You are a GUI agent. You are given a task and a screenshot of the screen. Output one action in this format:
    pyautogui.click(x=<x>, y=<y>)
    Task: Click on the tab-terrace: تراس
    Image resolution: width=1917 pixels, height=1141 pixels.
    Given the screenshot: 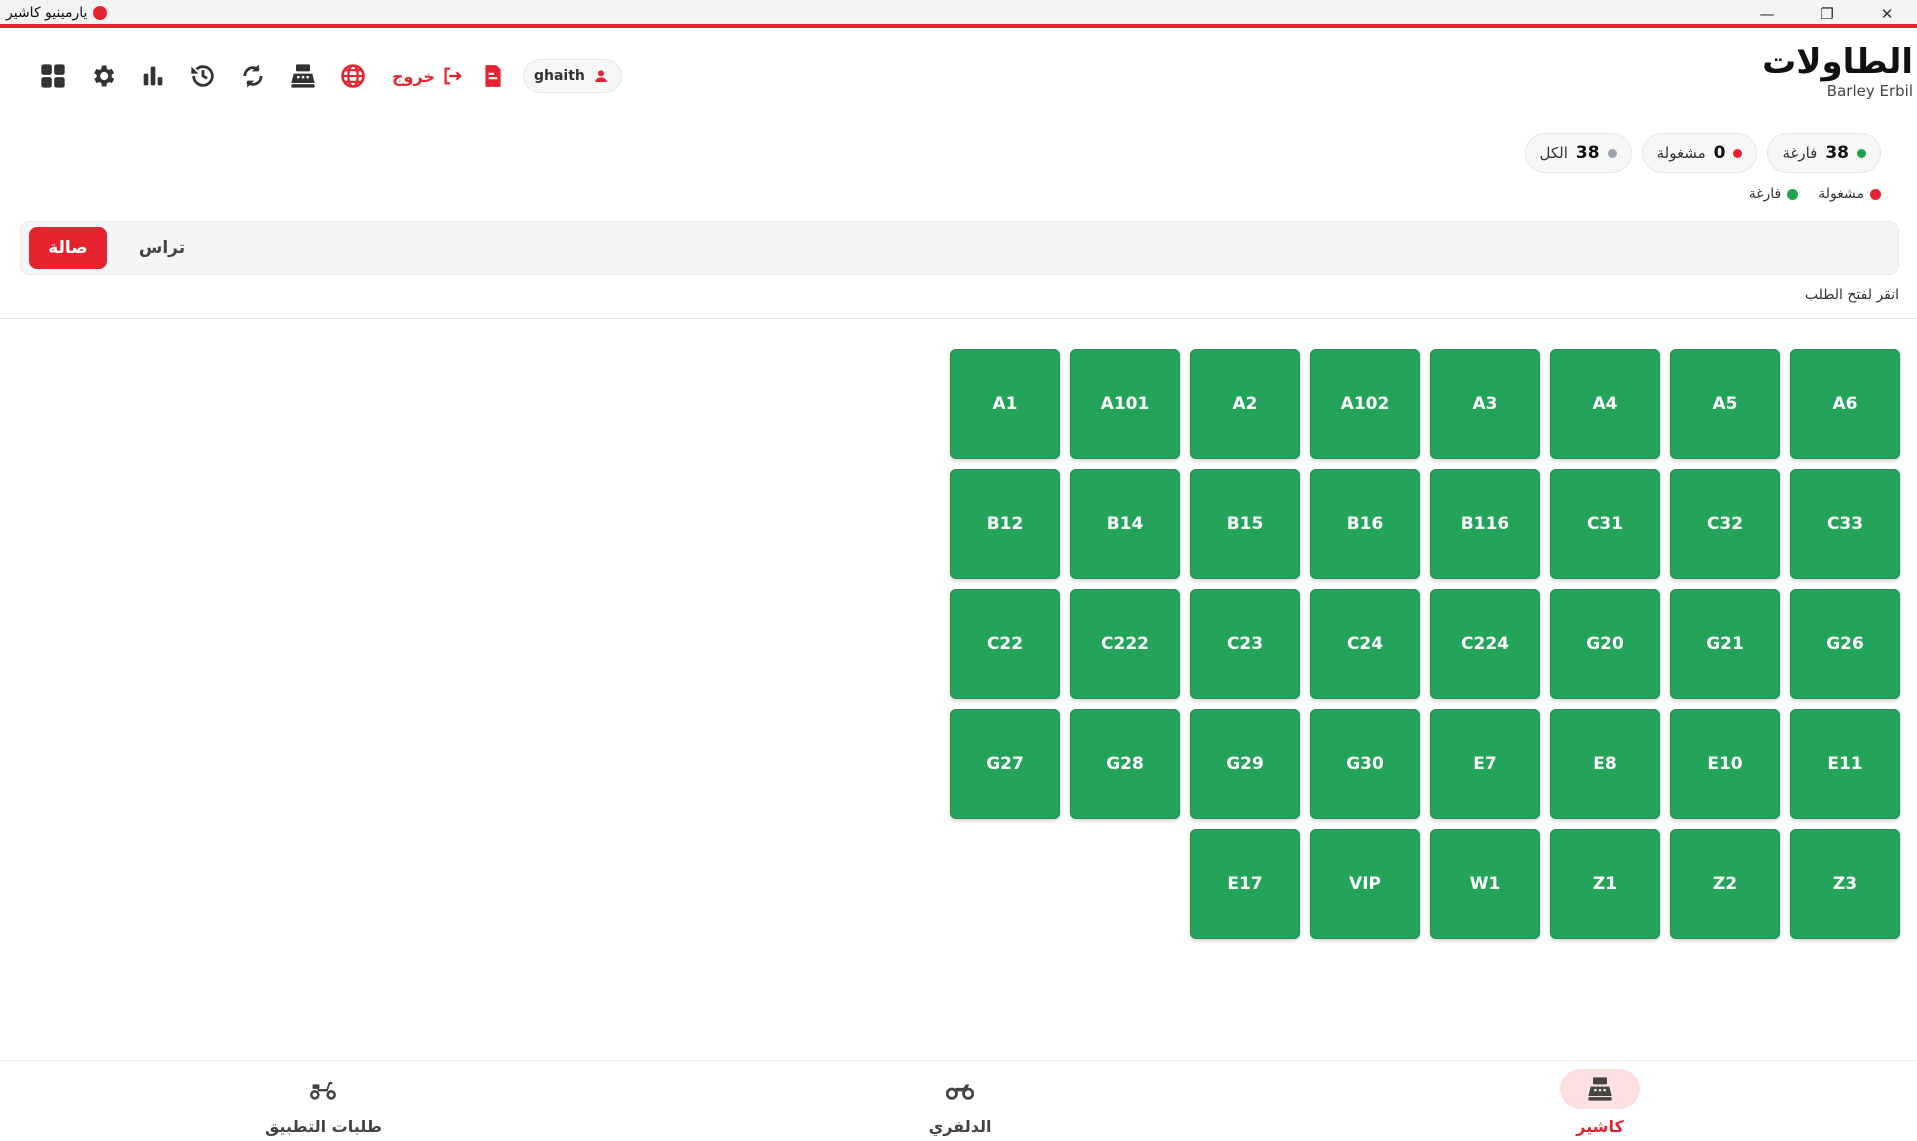 What is the action you would take?
    pyautogui.click(x=162, y=248)
    